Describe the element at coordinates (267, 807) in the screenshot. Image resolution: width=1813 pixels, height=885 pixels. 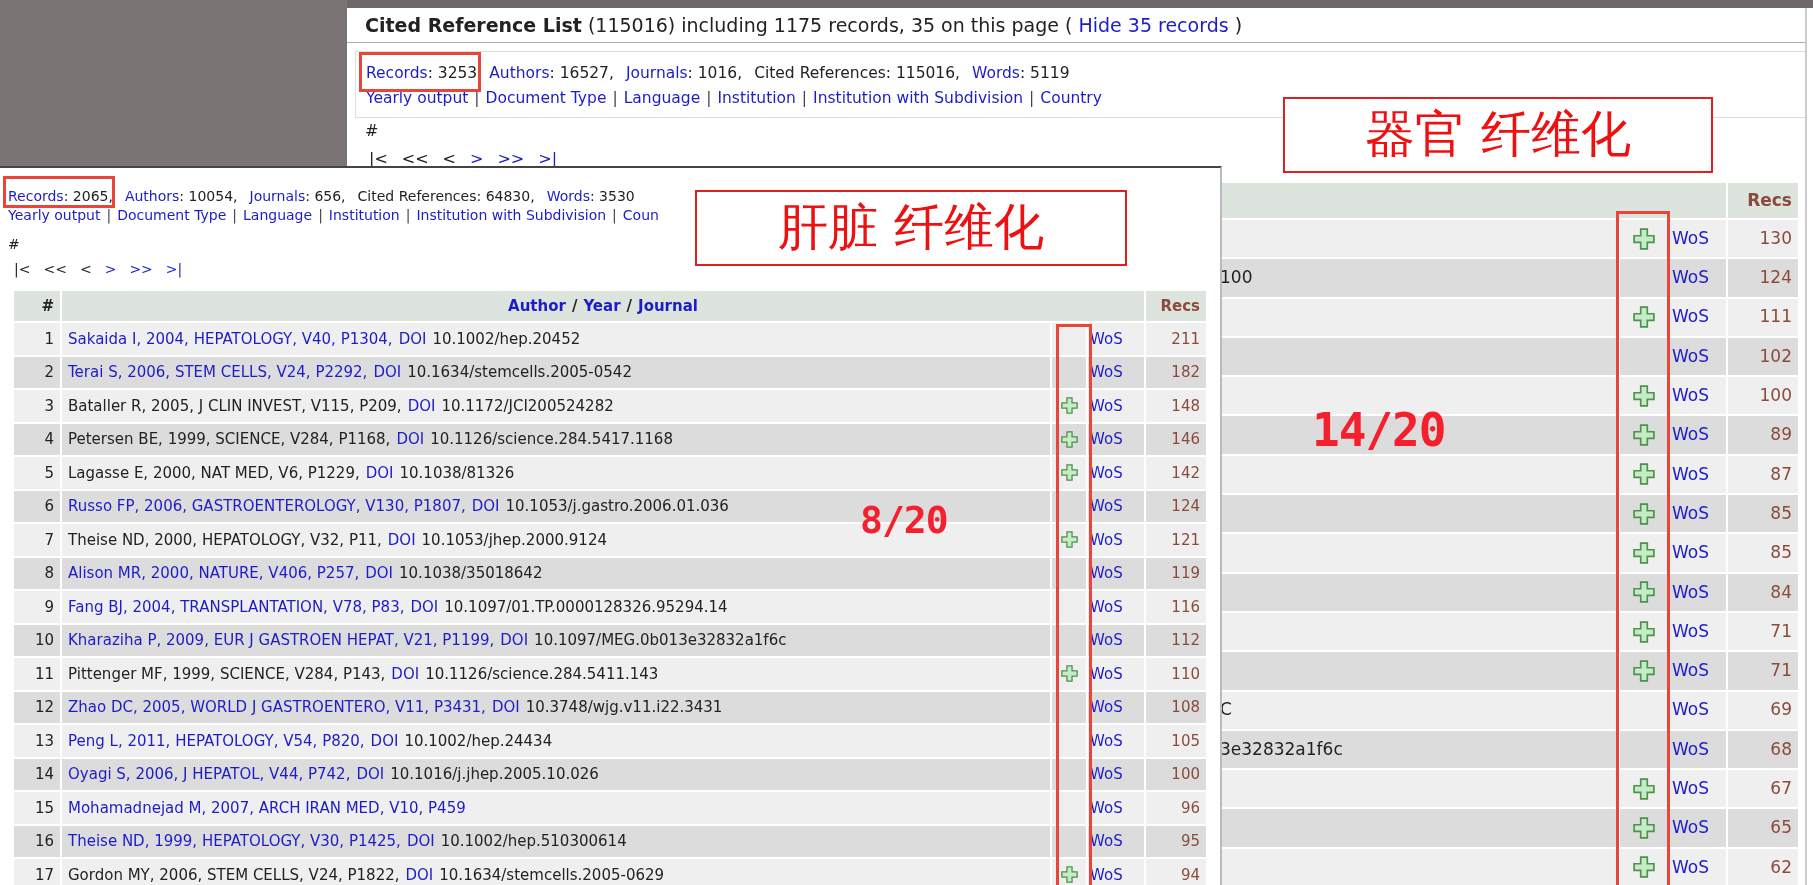
I see `citation-link: Mohamadnejad M, 2007, ARCH IRAN MED, V10, P459` at that location.